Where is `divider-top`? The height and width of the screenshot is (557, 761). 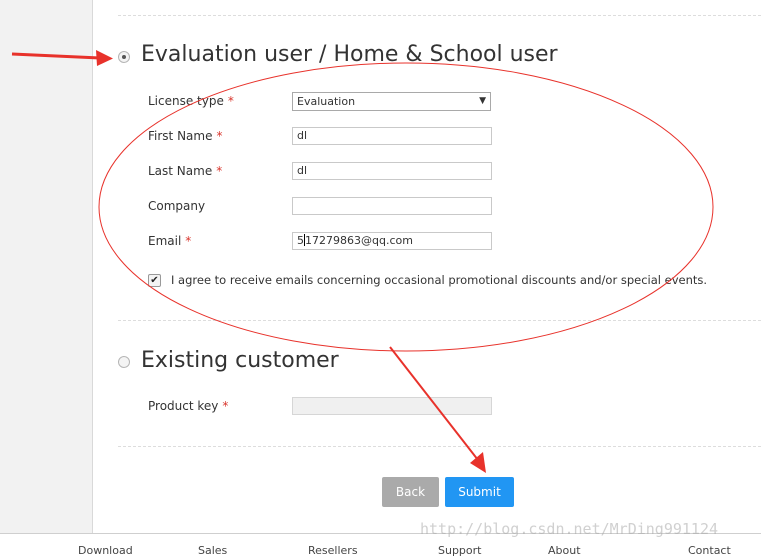
divider-top is located at coordinates (439, 15).